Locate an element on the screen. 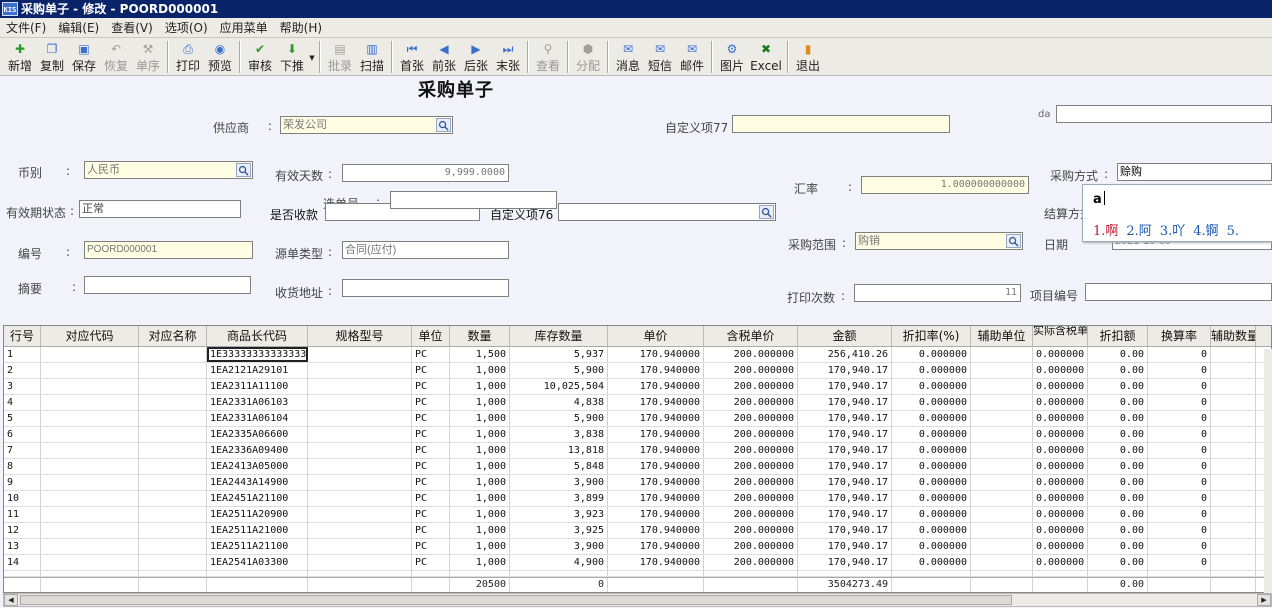  ime-candidate: 5. is located at coordinates (1233, 231).